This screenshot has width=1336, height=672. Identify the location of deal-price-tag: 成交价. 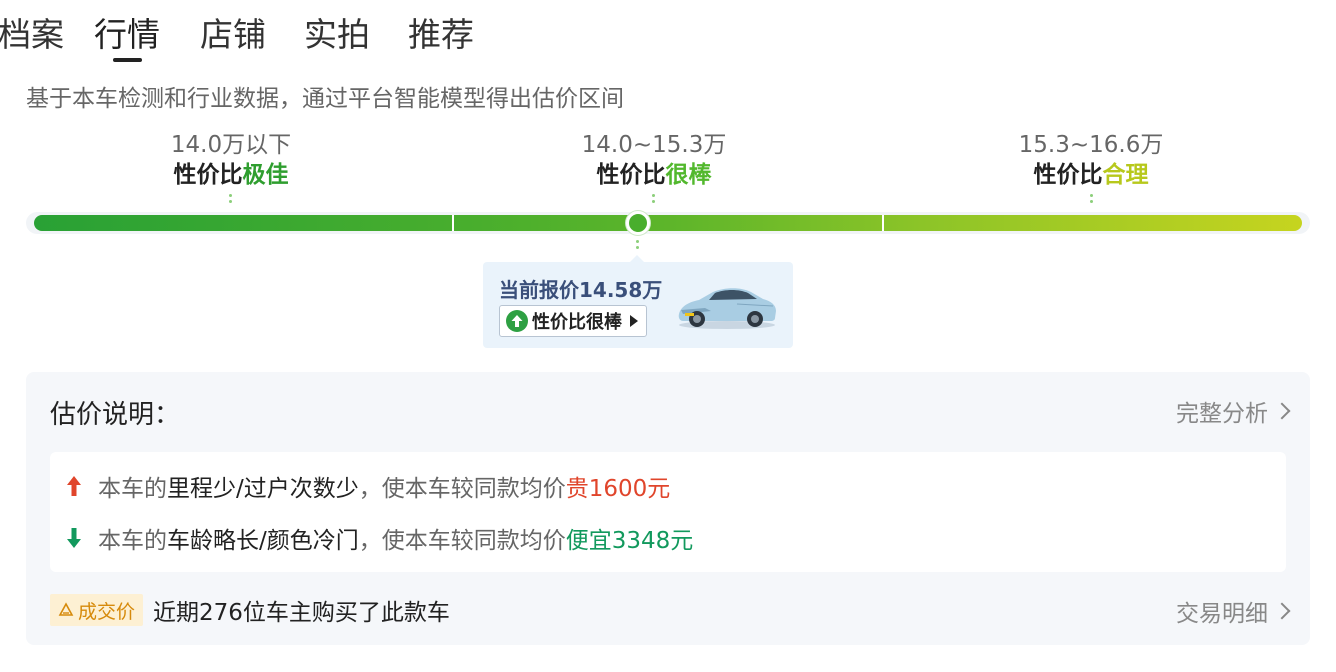
(97, 610).